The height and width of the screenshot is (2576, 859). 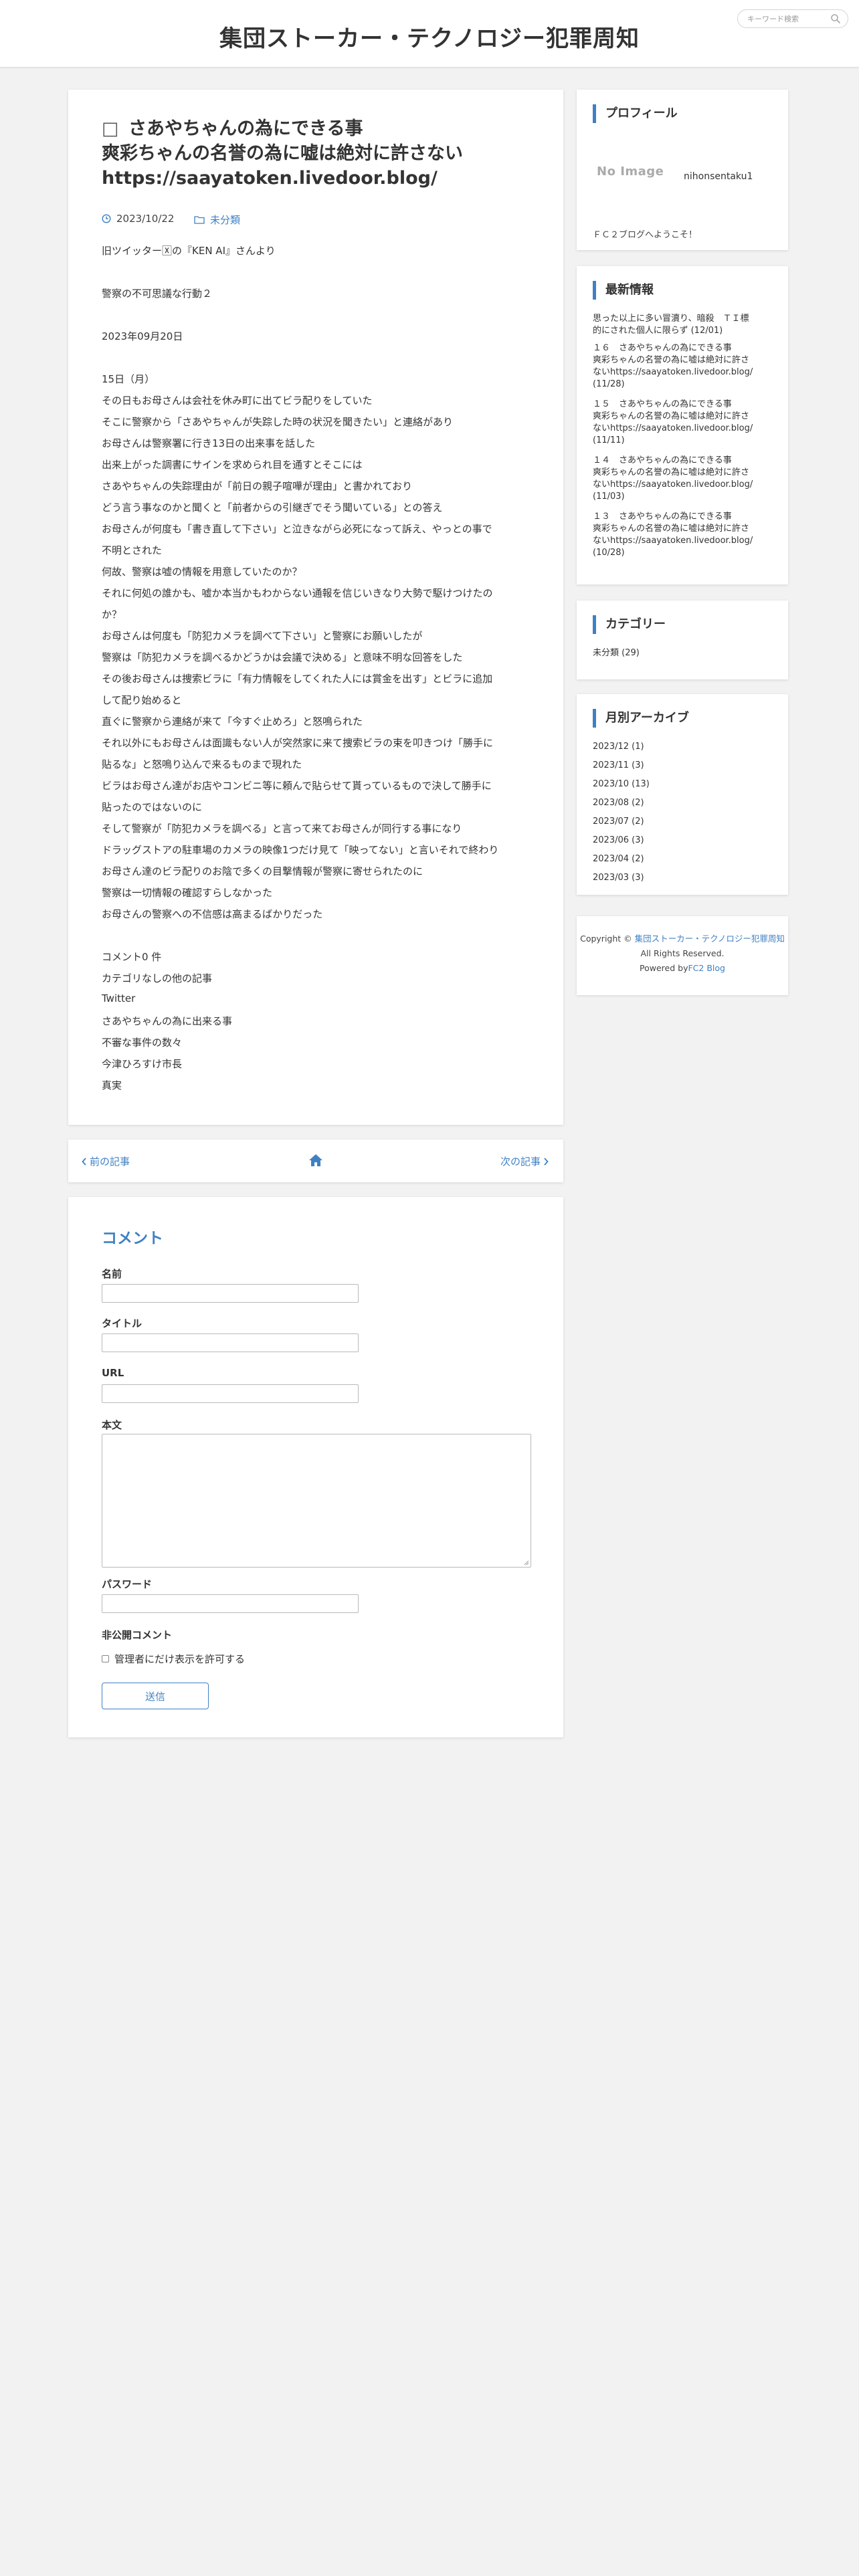 I want to click on categories-heading: カテゴリー, so click(x=629, y=624).